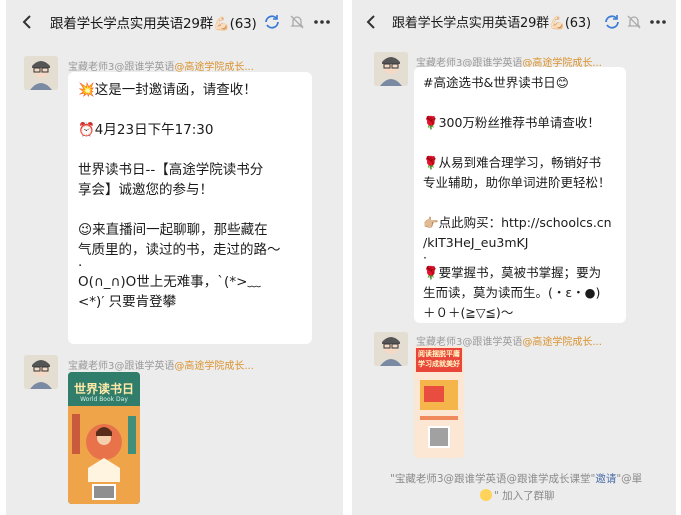 The image size is (681, 515). I want to click on system-notice-line1: "宝藏老师3@跟谁学英语@跟谁学成长课堂"邀请"@單, so click(516, 479).